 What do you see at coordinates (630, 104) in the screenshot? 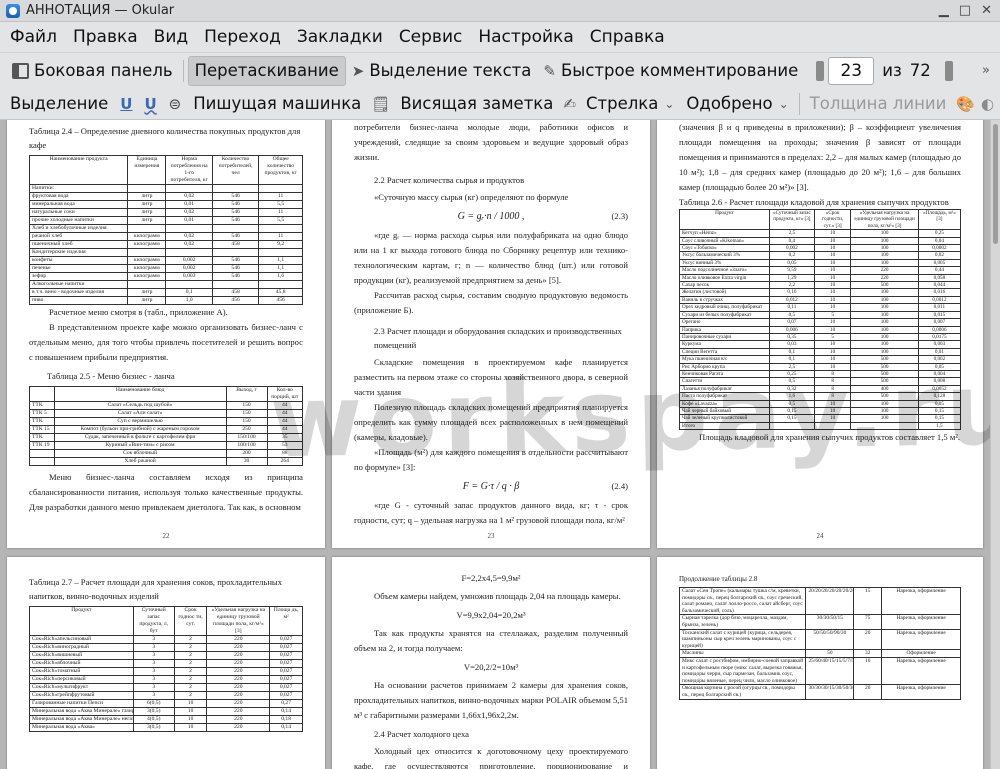
I see `arrow-button: Стрелка ⌄` at bounding box center [630, 104].